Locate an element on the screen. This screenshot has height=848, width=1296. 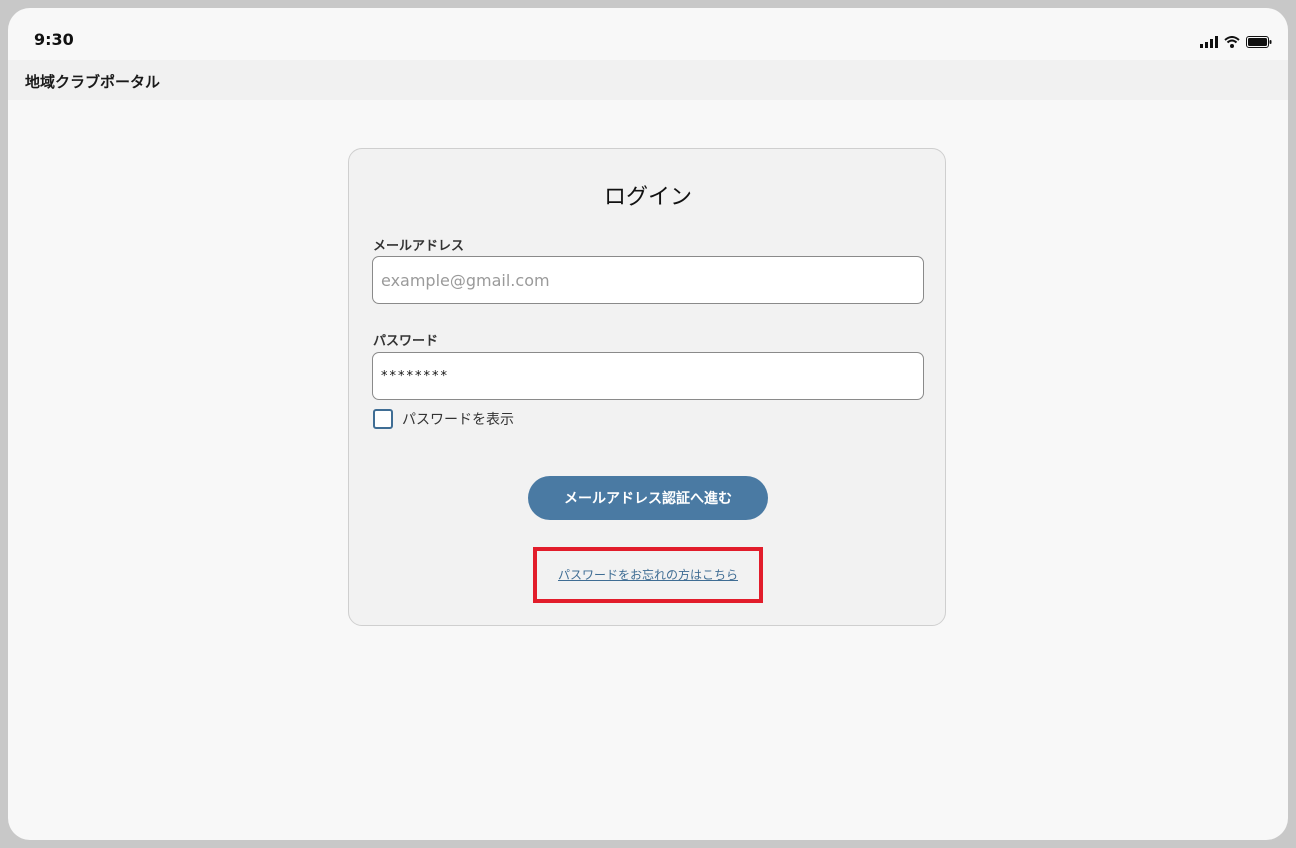
status-icons is located at coordinates (1236, 42).